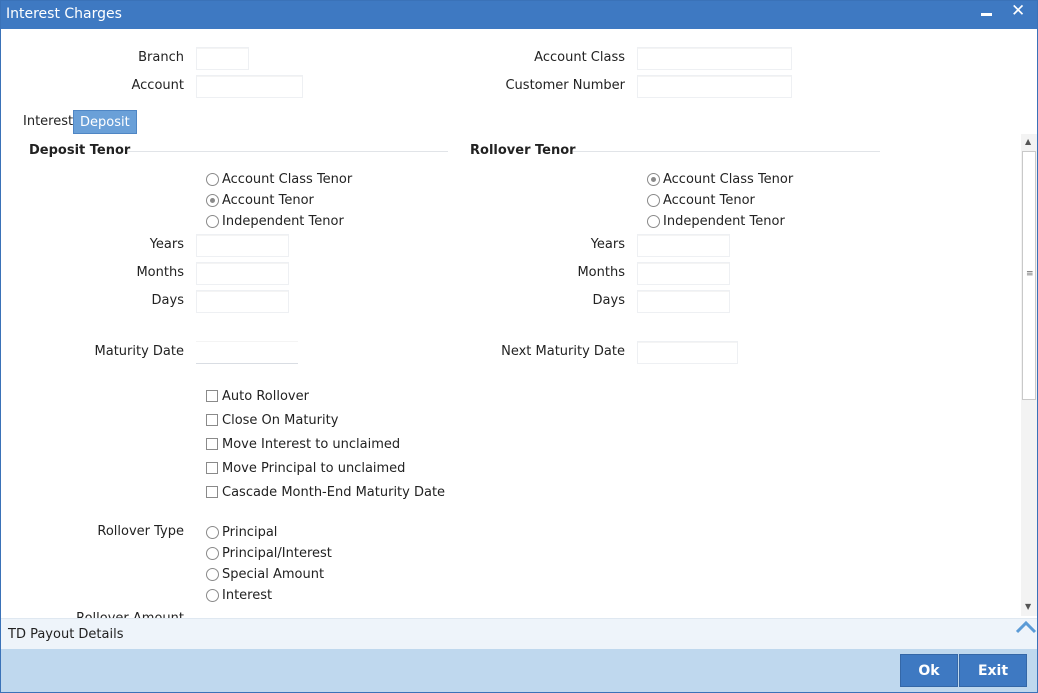 This screenshot has width=1038, height=693. Describe the element at coordinates (687, 352) in the screenshot. I see `next-maturity-date-field` at that location.